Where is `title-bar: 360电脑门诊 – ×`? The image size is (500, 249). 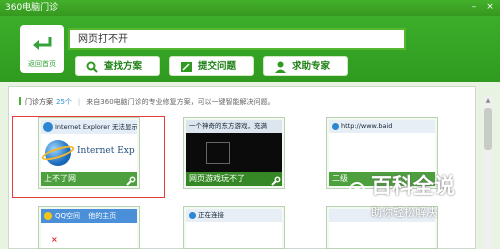
title-bar: 360电脑门诊 – × is located at coordinates (250, 8).